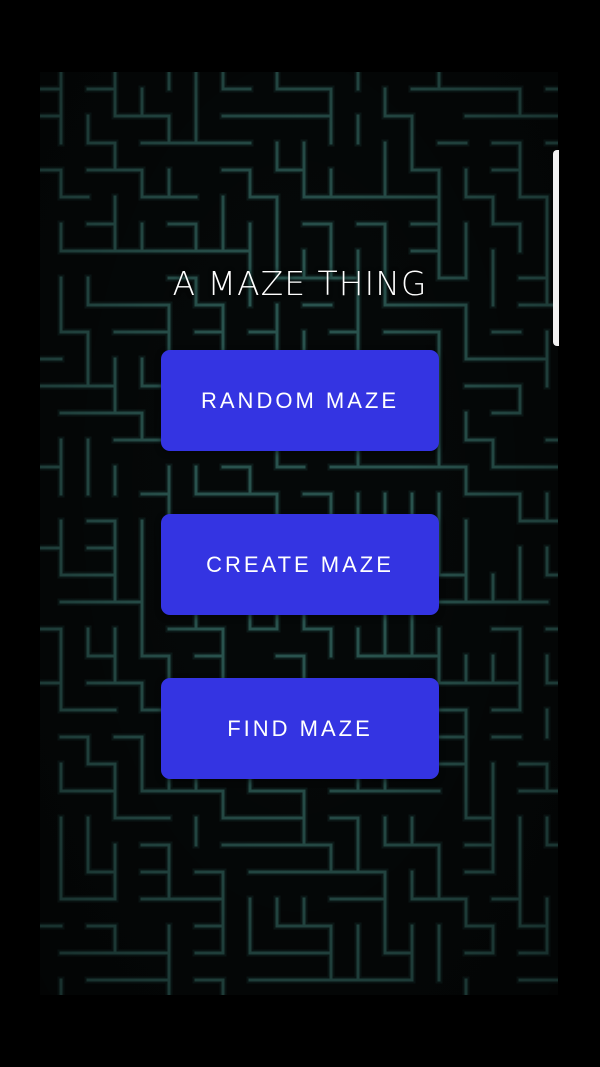 Image resolution: width=600 pixels, height=1067 pixels. Describe the element at coordinates (556, 248) in the screenshot. I see `side-panel-edge` at that location.